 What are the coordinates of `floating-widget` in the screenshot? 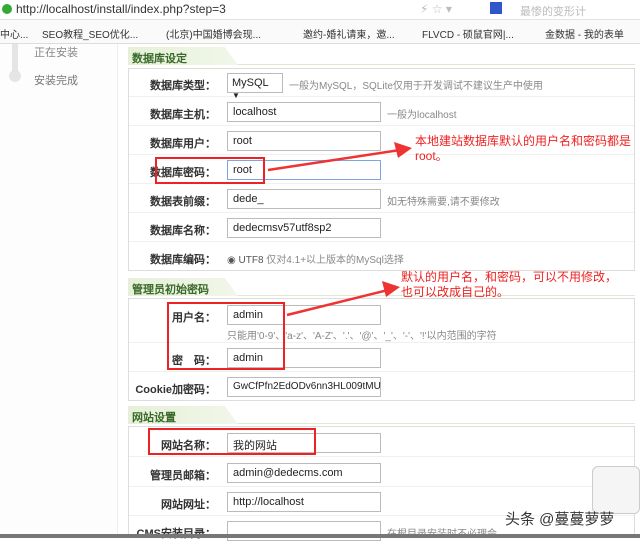 It's located at (616, 490).